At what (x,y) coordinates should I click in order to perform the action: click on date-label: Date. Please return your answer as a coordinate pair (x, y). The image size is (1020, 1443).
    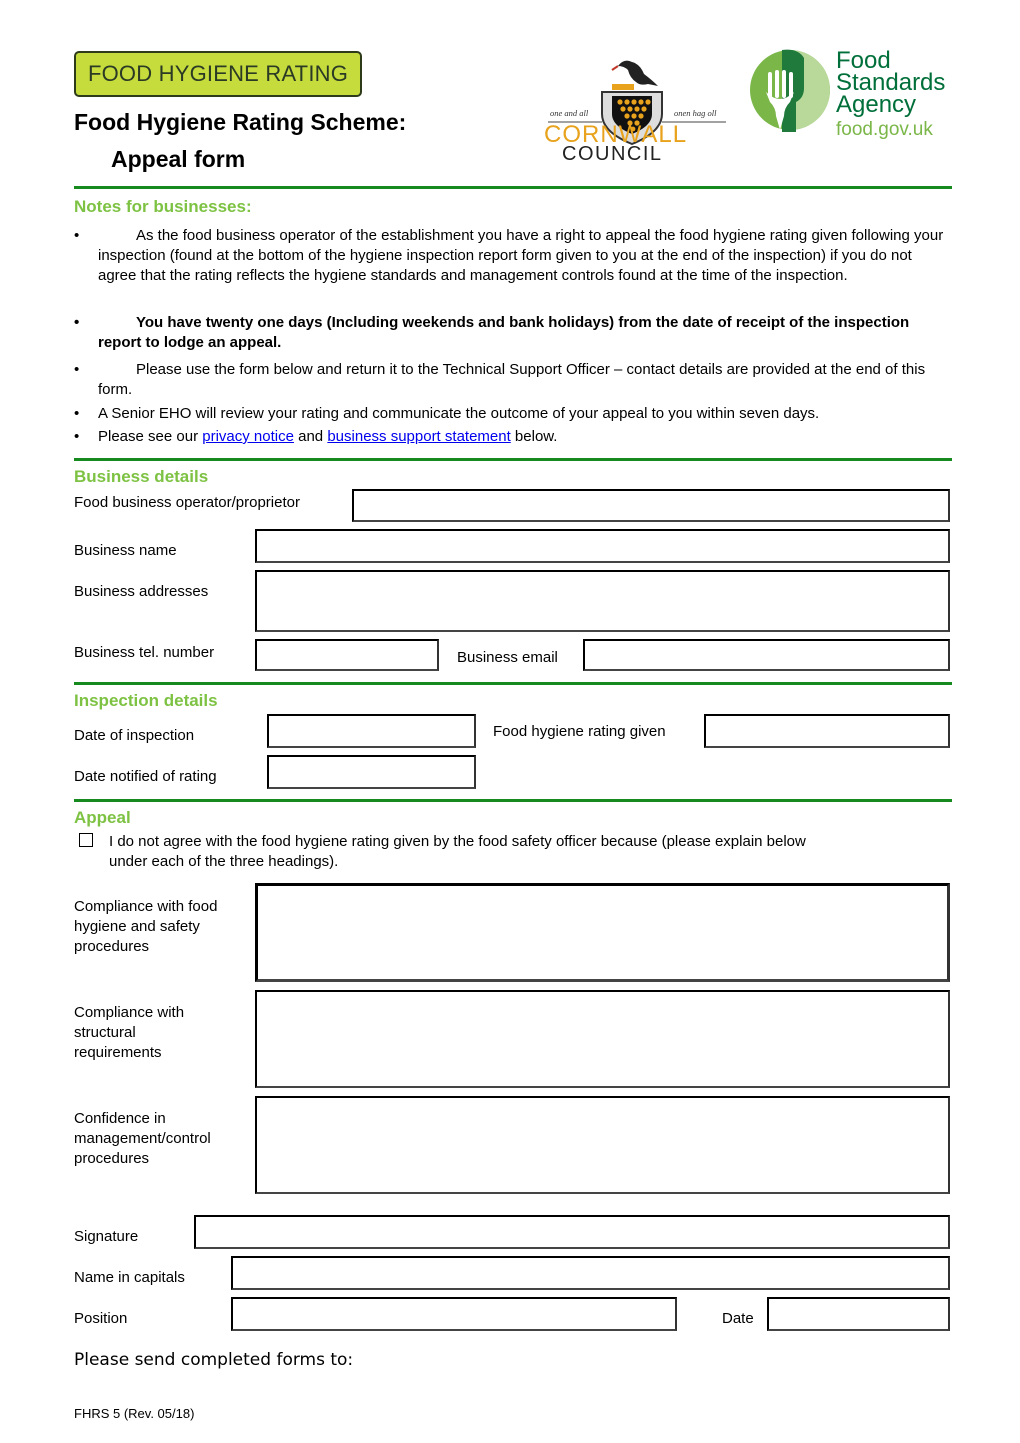
    Looking at the image, I should click on (738, 1318).